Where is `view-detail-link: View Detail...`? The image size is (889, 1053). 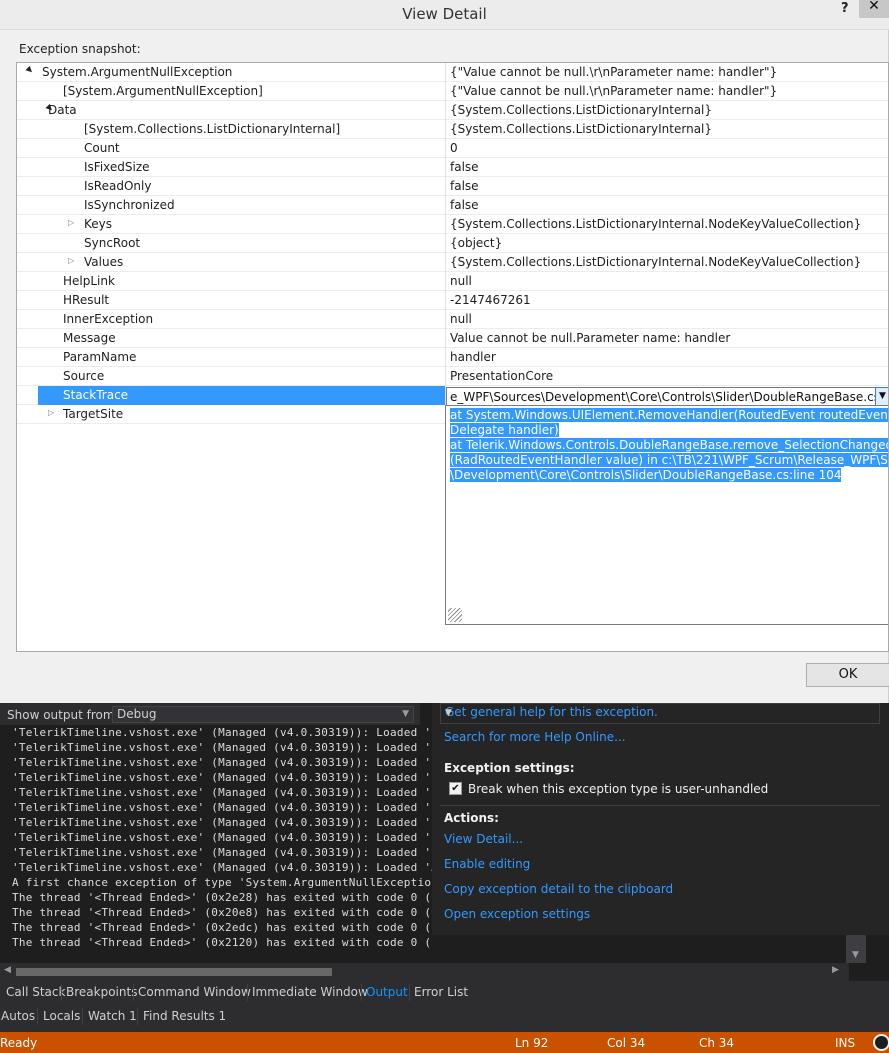 view-detail-link: View Detail... is located at coordinates (483, 839).